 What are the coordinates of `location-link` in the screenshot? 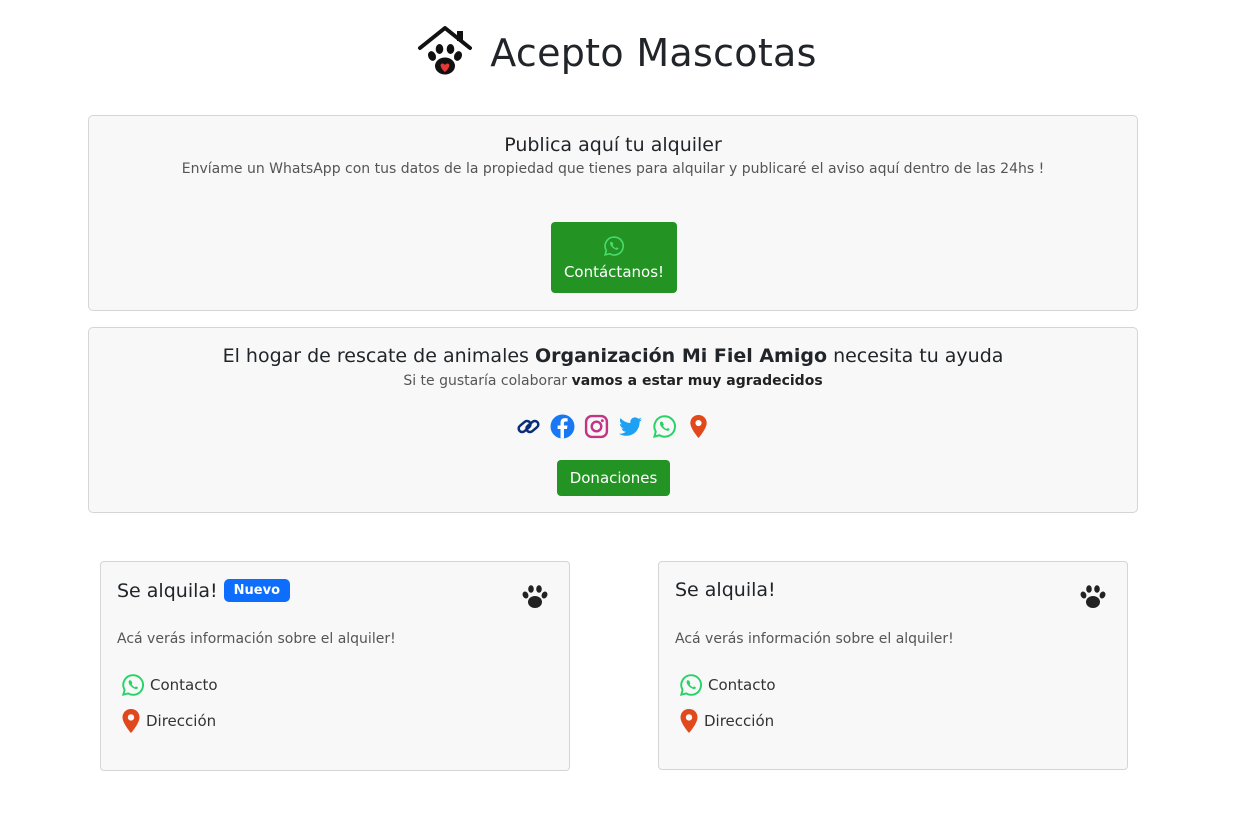 It's located at (698, 426).